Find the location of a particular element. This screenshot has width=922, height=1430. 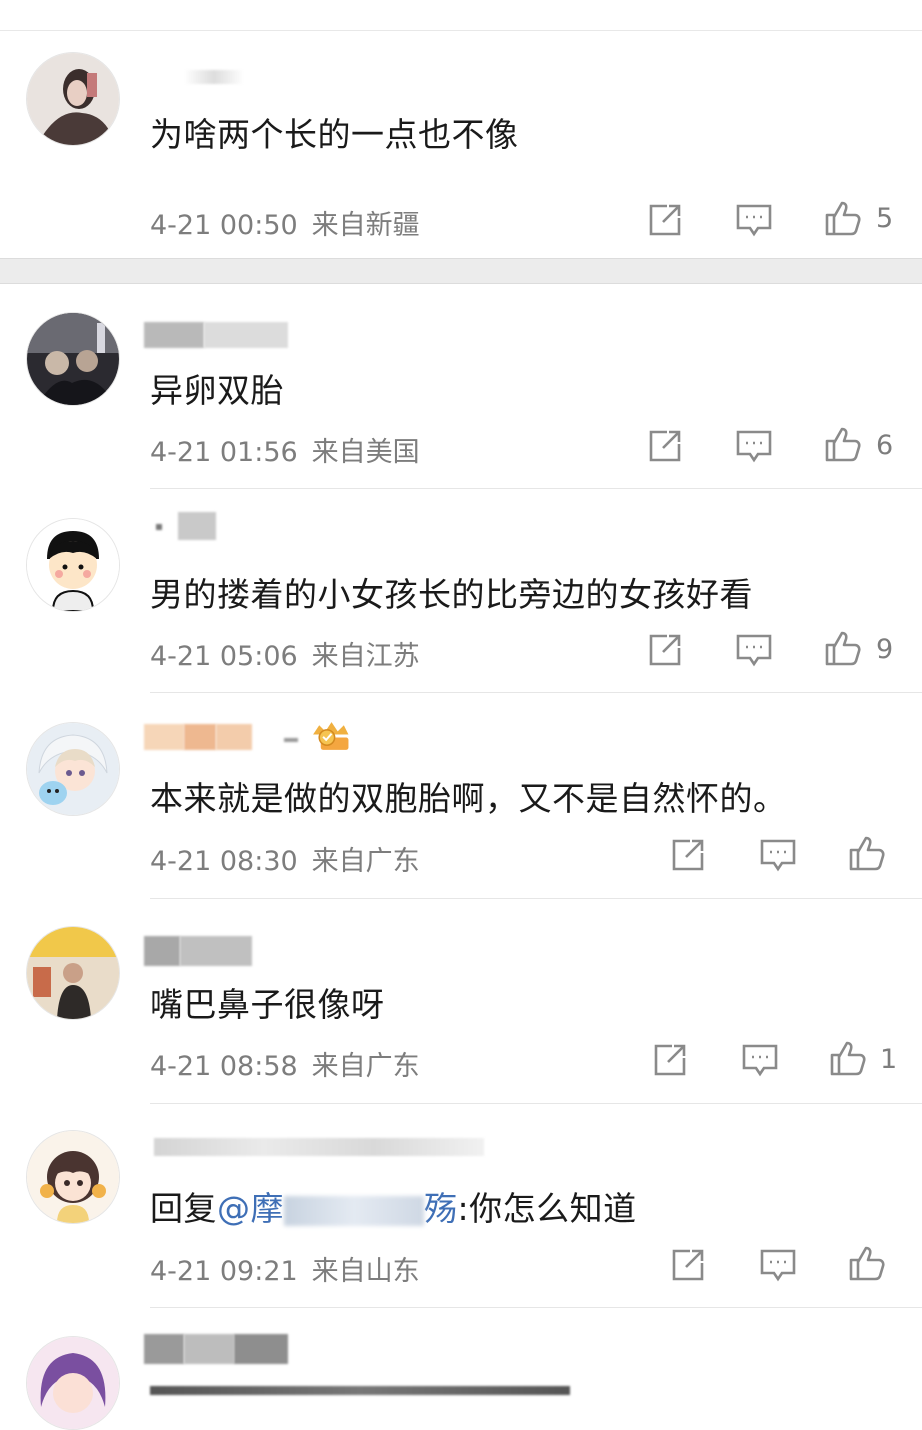

reply-prefix: 回复 is located at coordinates (183, 1208).